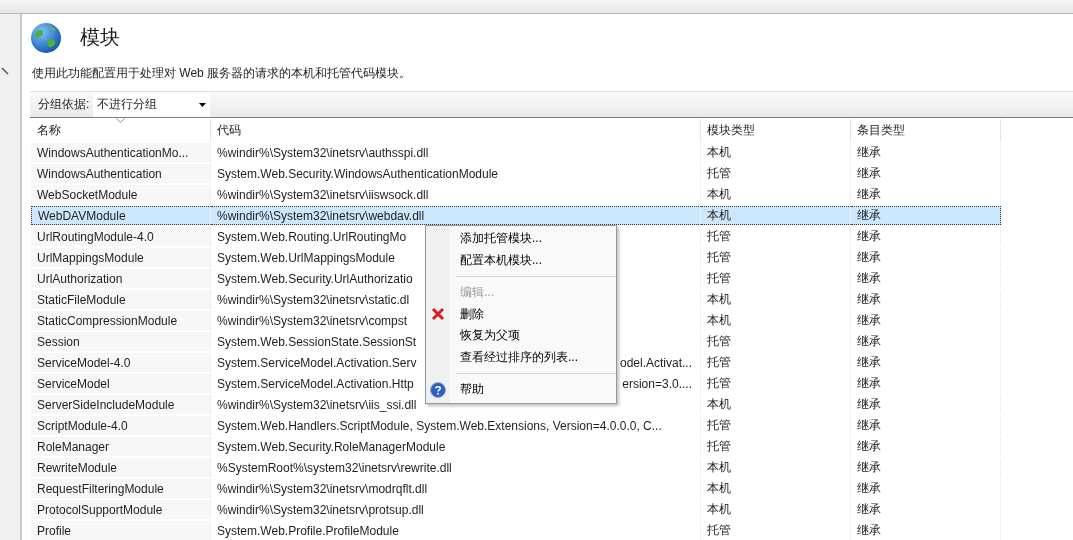  I want to click on table-cell: UrlMappingsModule, so click(121, 257).